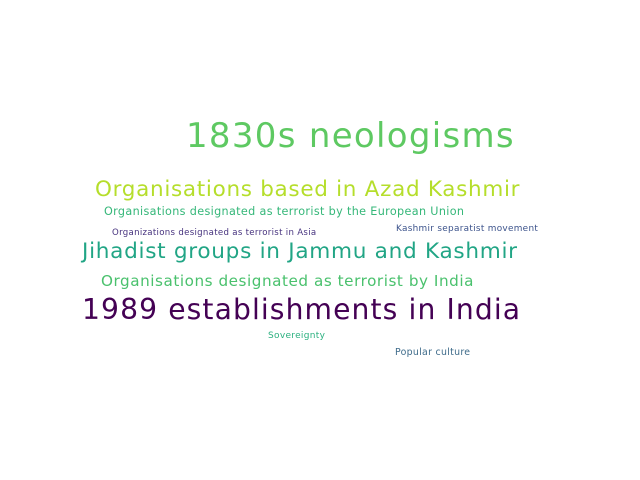  I want to click on word-cloud-term: Sovereignty, so click(297, 336).